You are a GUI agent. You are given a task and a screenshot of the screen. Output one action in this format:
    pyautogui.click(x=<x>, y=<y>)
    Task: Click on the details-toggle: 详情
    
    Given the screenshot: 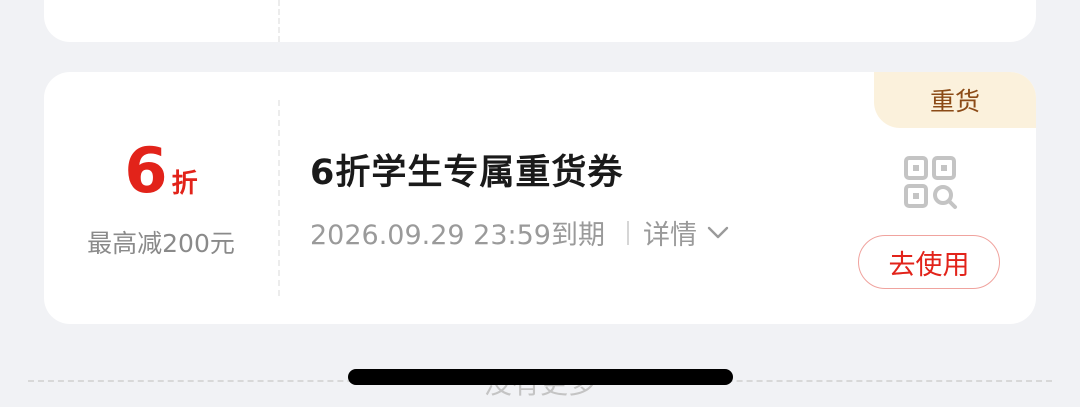 What is the action you would take?
    pyautogui.click(x=686, y=232)
    